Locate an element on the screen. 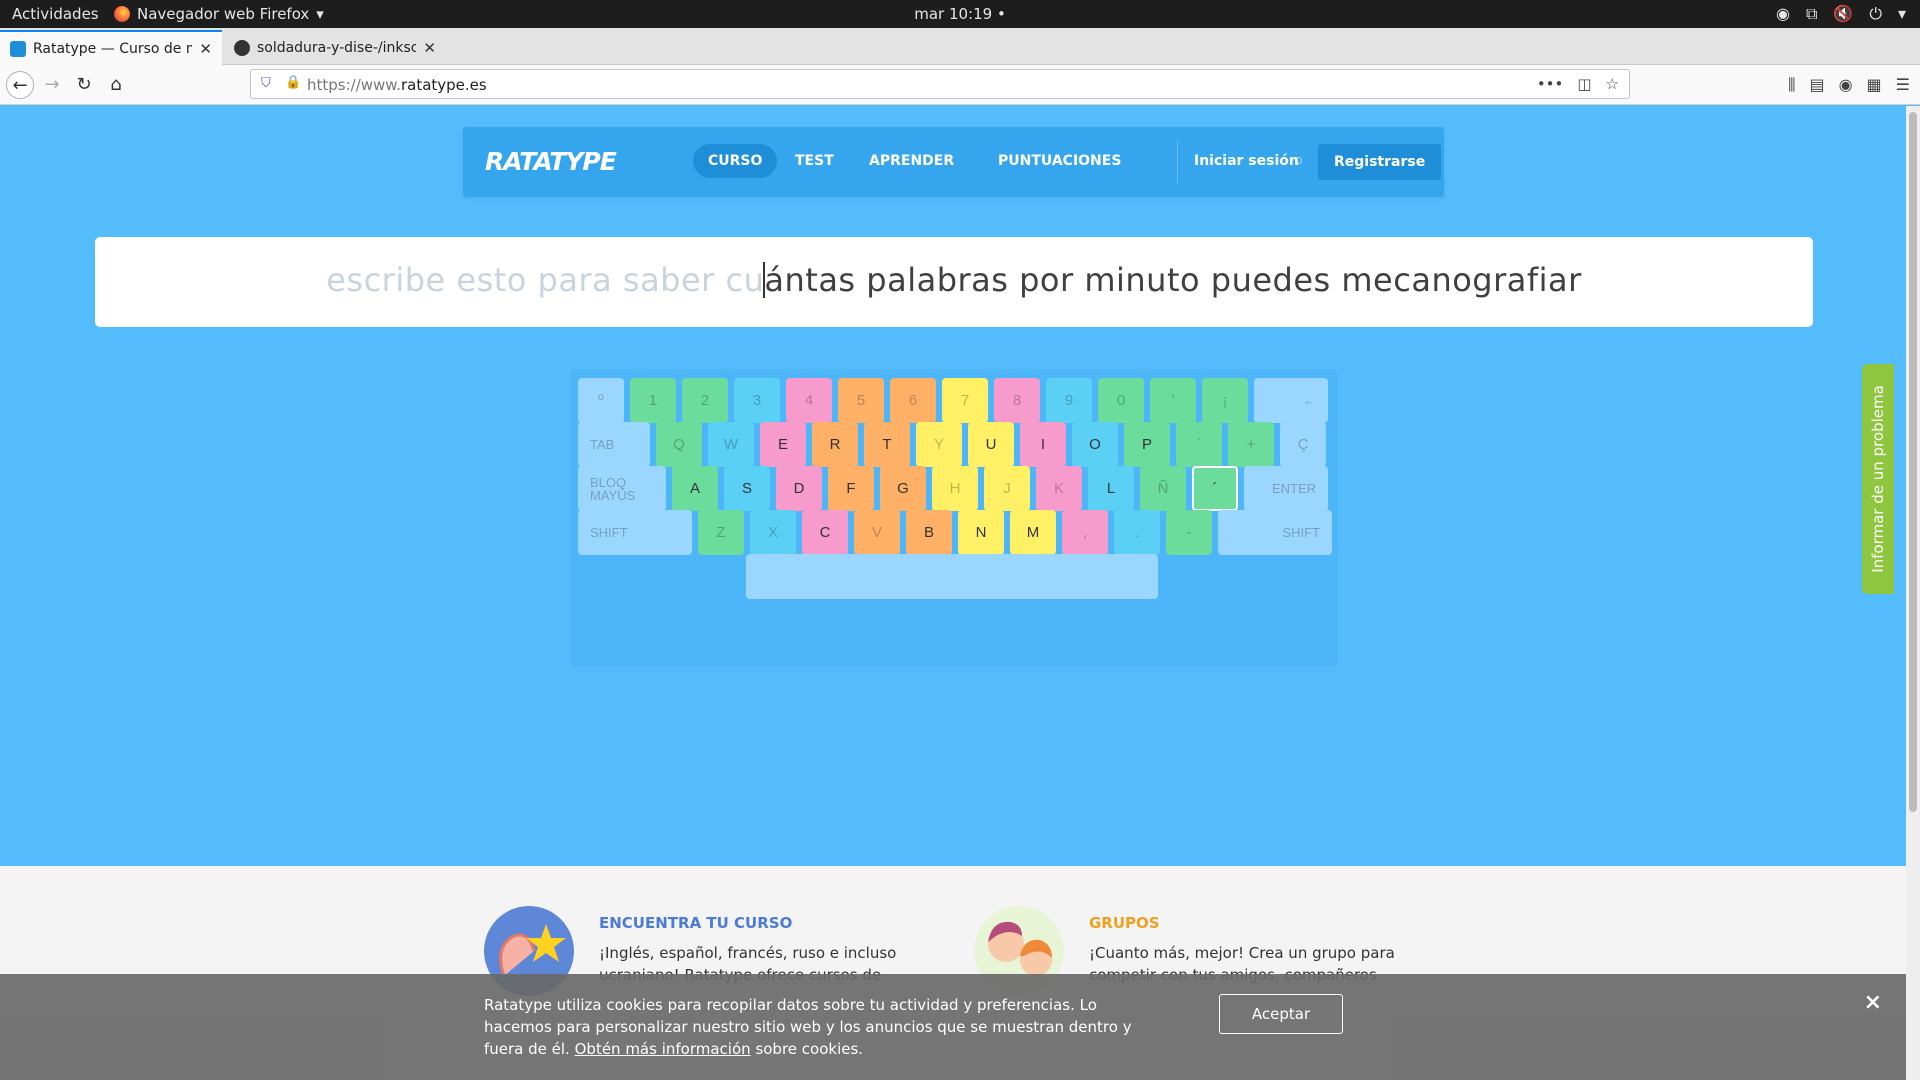 Image resolution: width=1920 pixels, height=1080 pixels. report-problem-tab: Informar de un problema is located at coordinates (1878, 479).